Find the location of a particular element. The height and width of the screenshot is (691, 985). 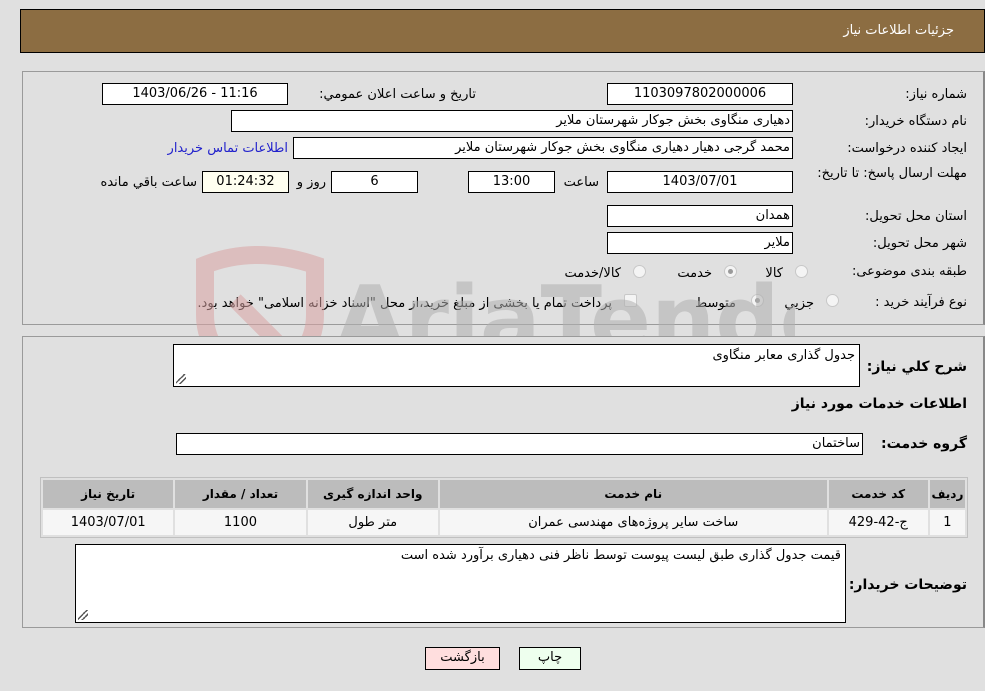

cell-service-code: ج-42-429 is located at coordinates (878, 522).